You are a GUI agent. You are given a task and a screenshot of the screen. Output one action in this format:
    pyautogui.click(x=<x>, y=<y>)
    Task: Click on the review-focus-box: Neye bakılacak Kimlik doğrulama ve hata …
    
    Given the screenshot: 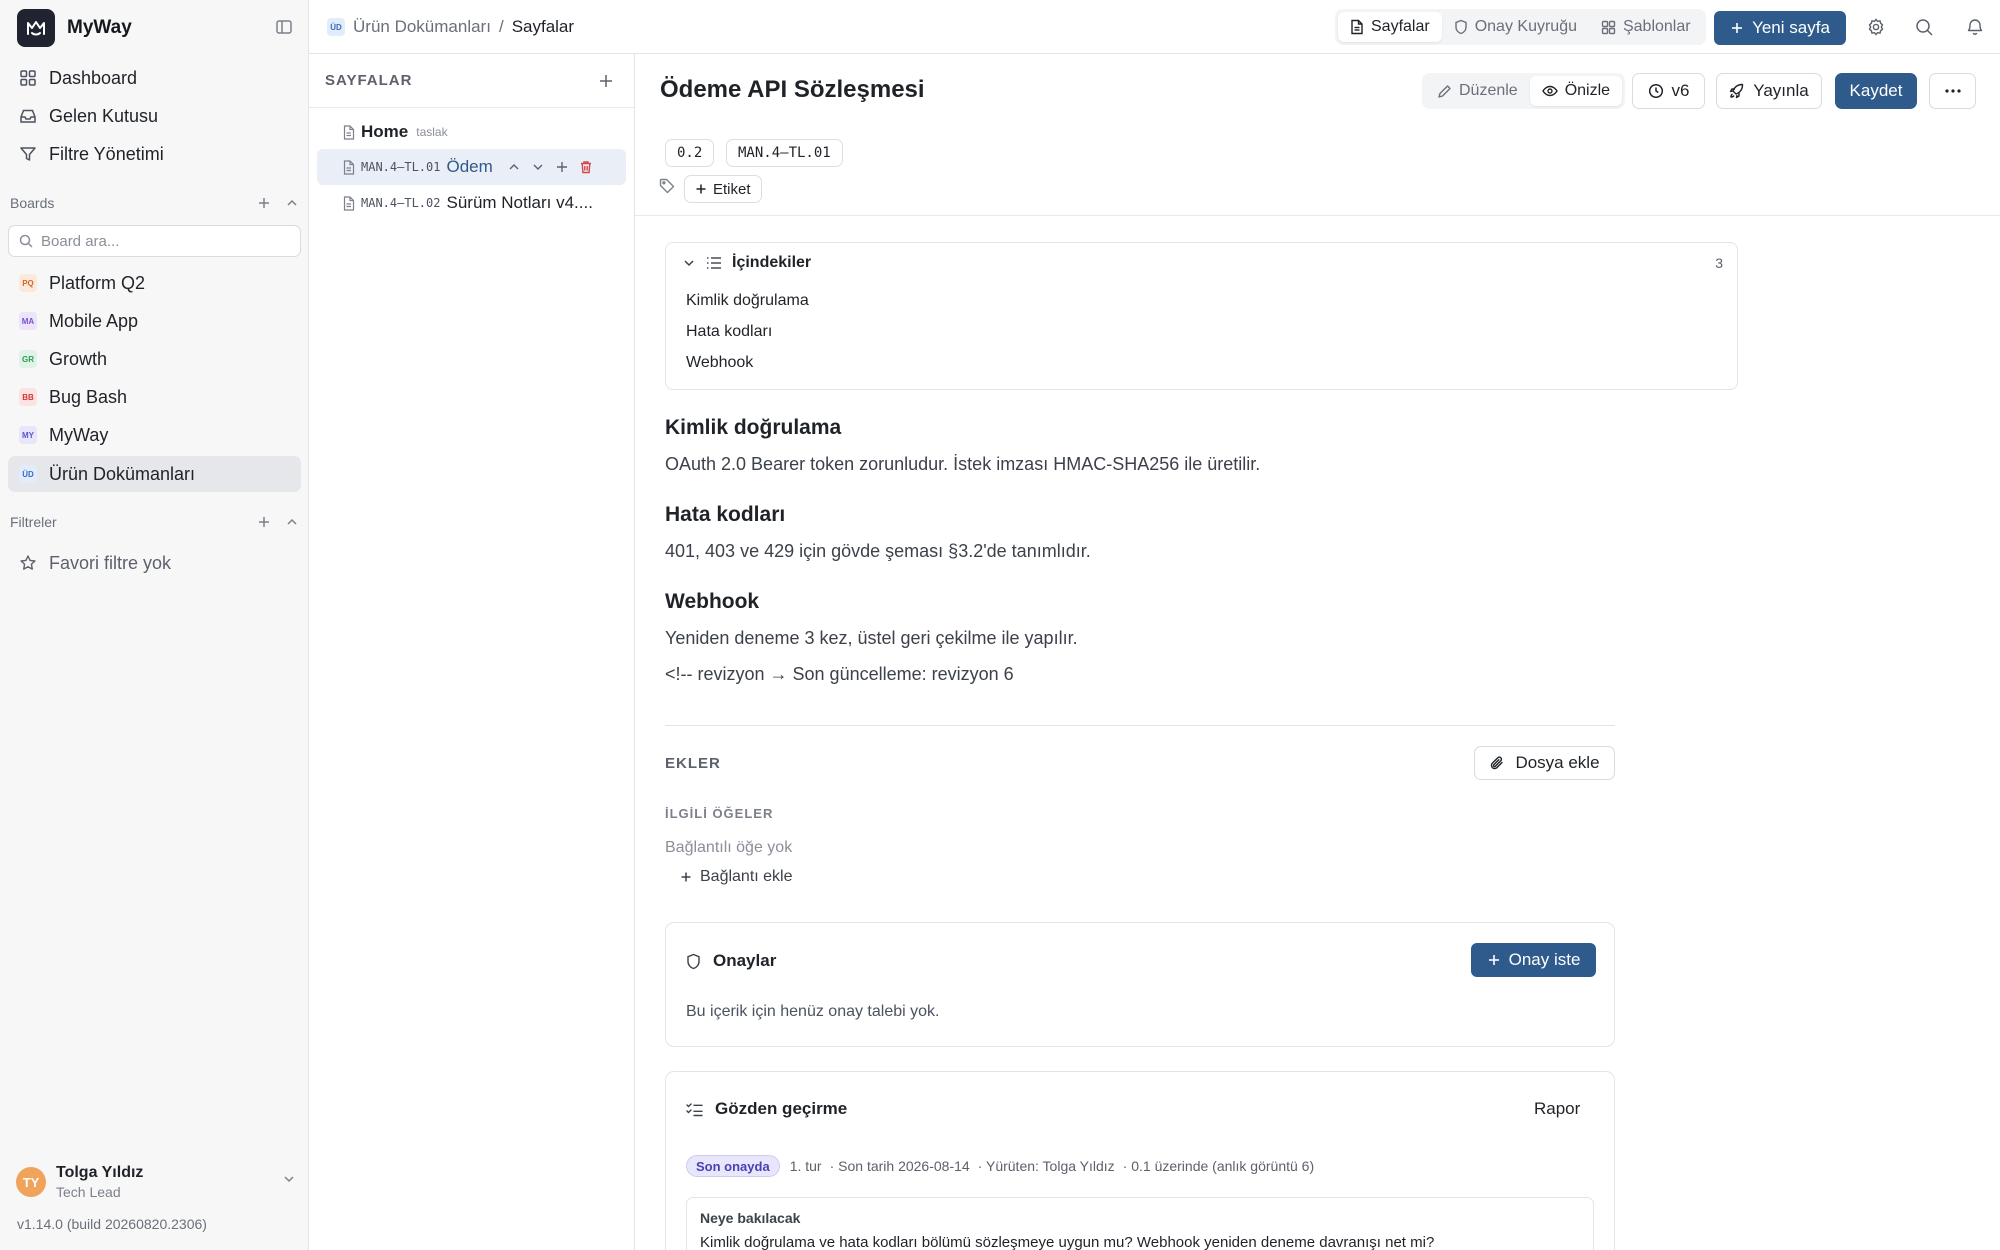 What is the action you would take?
    pyautogui.click(x=1140, y=1223)
    